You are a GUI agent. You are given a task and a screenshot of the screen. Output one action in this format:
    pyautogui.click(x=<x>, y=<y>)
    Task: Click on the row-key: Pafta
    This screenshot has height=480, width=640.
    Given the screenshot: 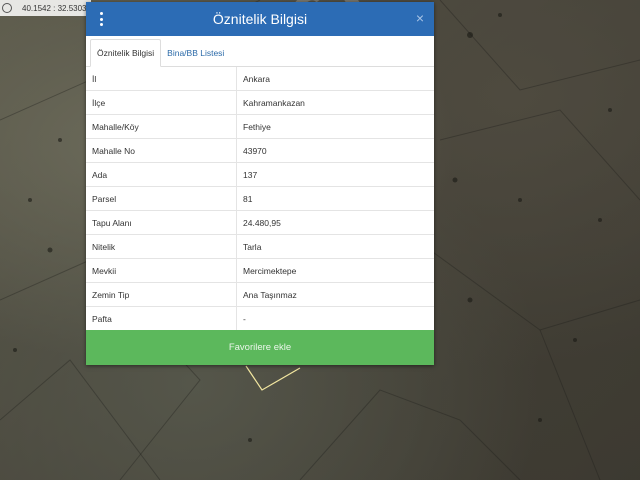 What is the action you would take?
    pyautogui.click(x=161, y=318)
    